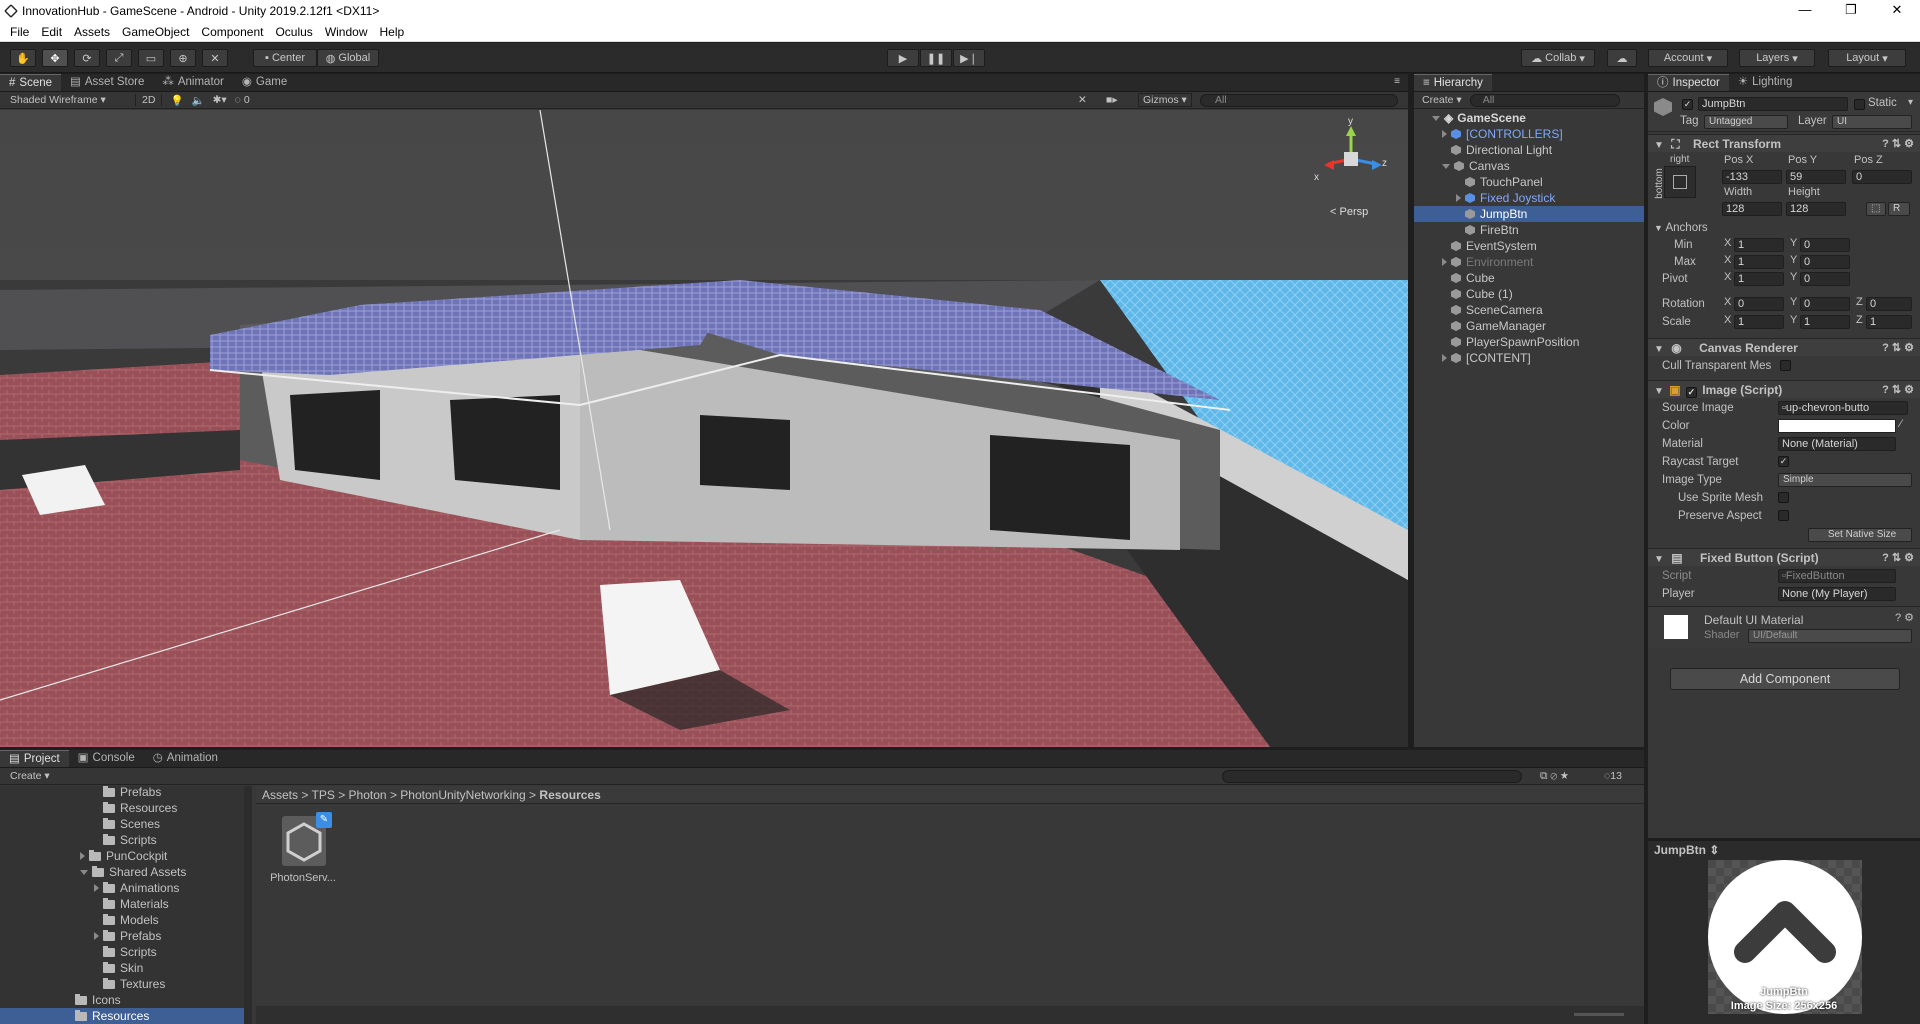  I want to click on project-folder-item: Materials, so click(131, 904).